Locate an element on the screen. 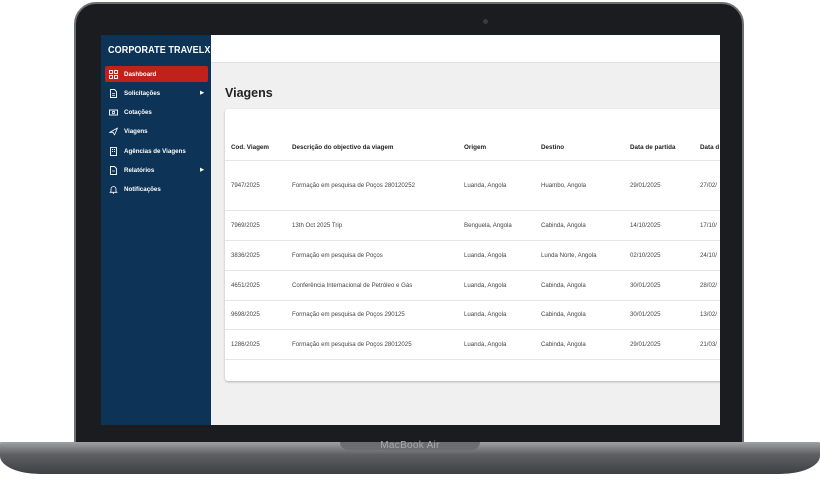 The width and height of the screenshot is (820, 481). sidebar-item-solicitacoes: Solicitações ▶ is located at coordinates (156, 93).